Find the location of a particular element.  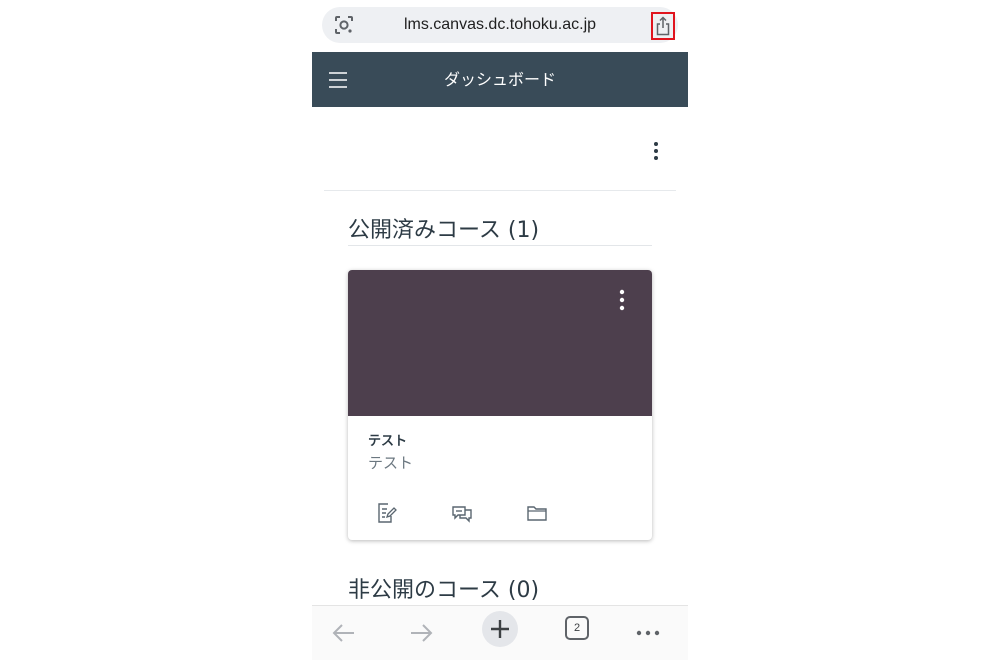

app-header: ダッシュボード is located at coordinates (500, 79).